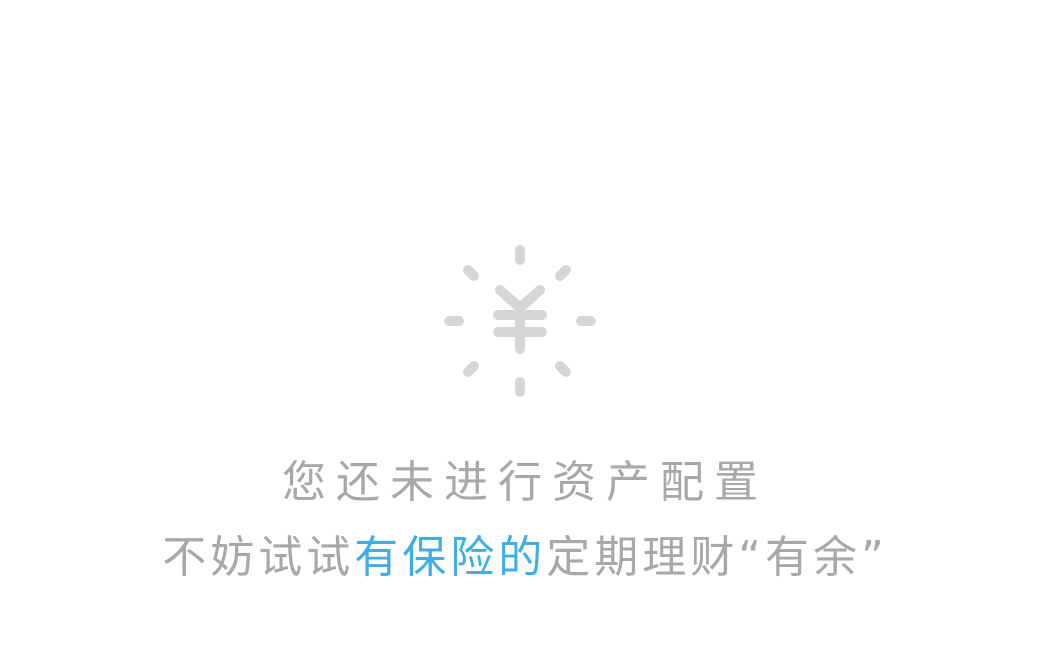 This screenshot has width=1050, height=672. What do you see at coordinates (258, 557) in the screenshot?
I see `subtitle-prefix: 不妨试试` at bounding box center [258, 557].